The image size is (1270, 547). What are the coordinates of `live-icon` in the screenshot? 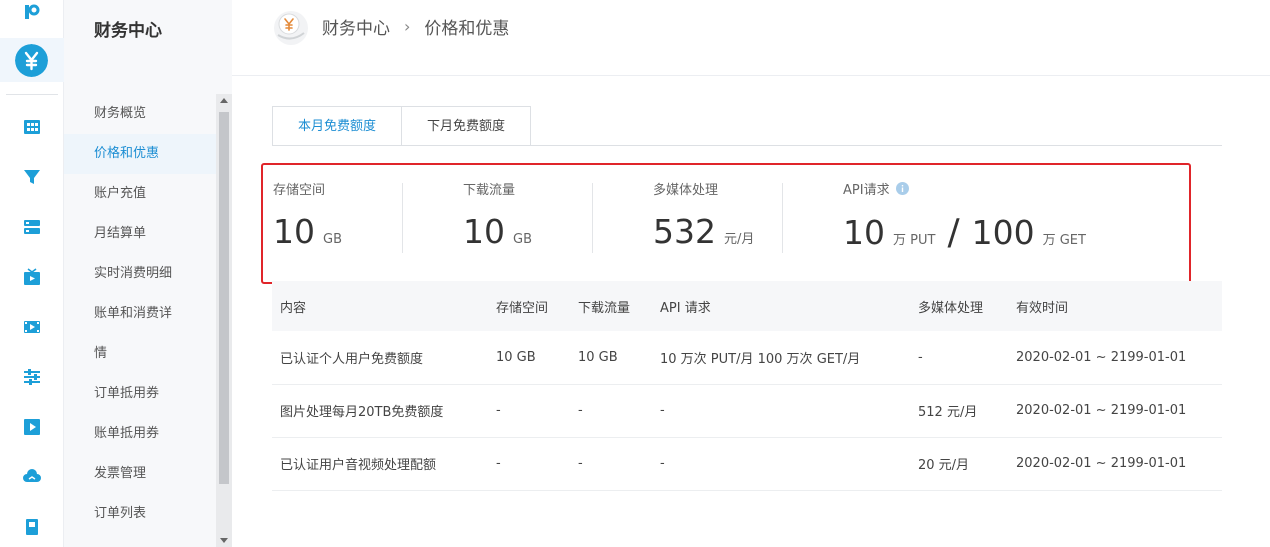 It's located at (32, 277).